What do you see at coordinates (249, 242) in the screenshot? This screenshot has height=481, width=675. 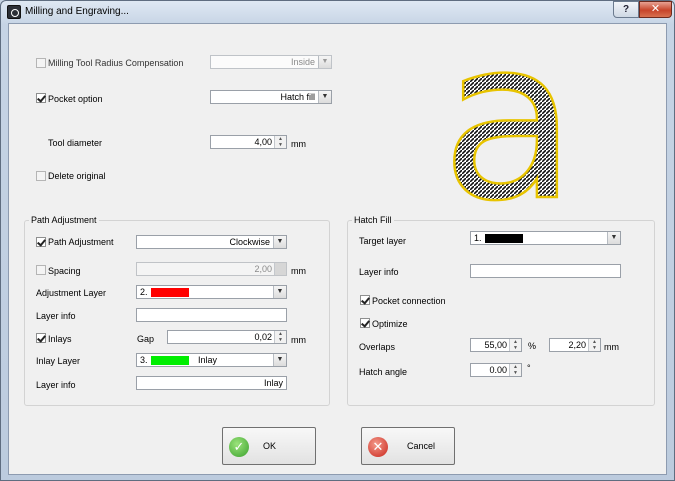 I see `path-adjustment-value: Clockwise` at bounding box center [249, 242].